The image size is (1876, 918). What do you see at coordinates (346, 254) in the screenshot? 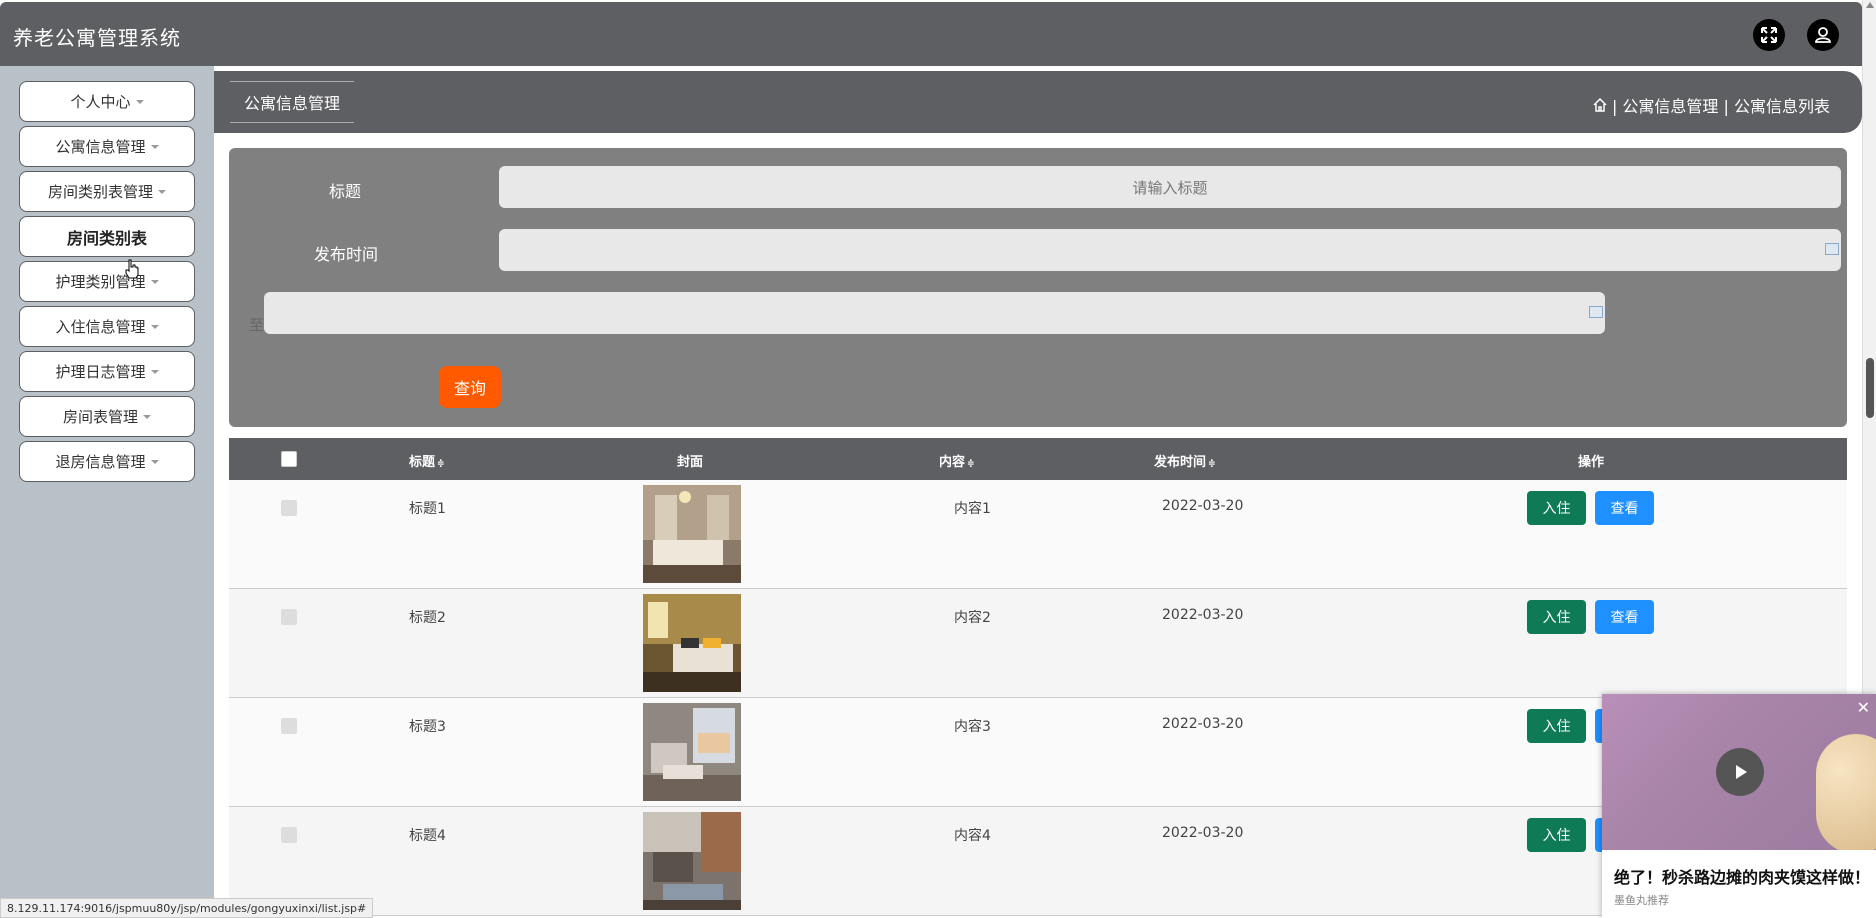
I see `publish-time-label: 发布时间` at bounding box center [346, 254].